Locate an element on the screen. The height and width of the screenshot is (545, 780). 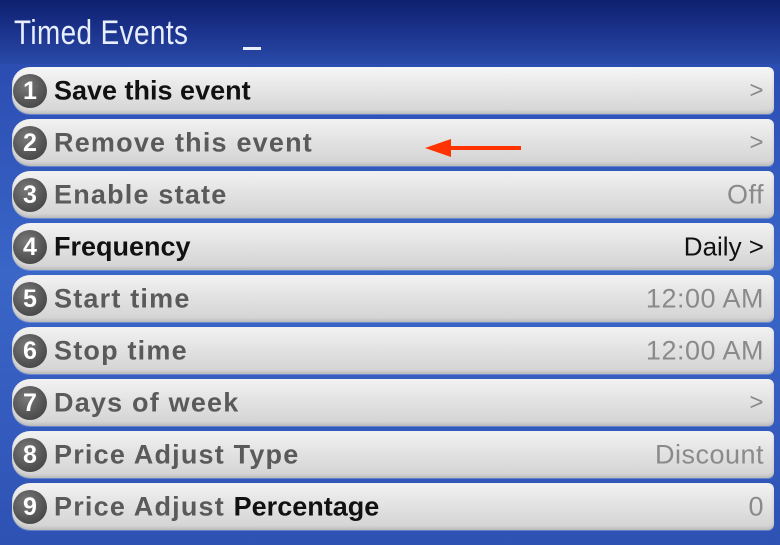
screen-title: Timed Events is located at coordinates (101, 33).